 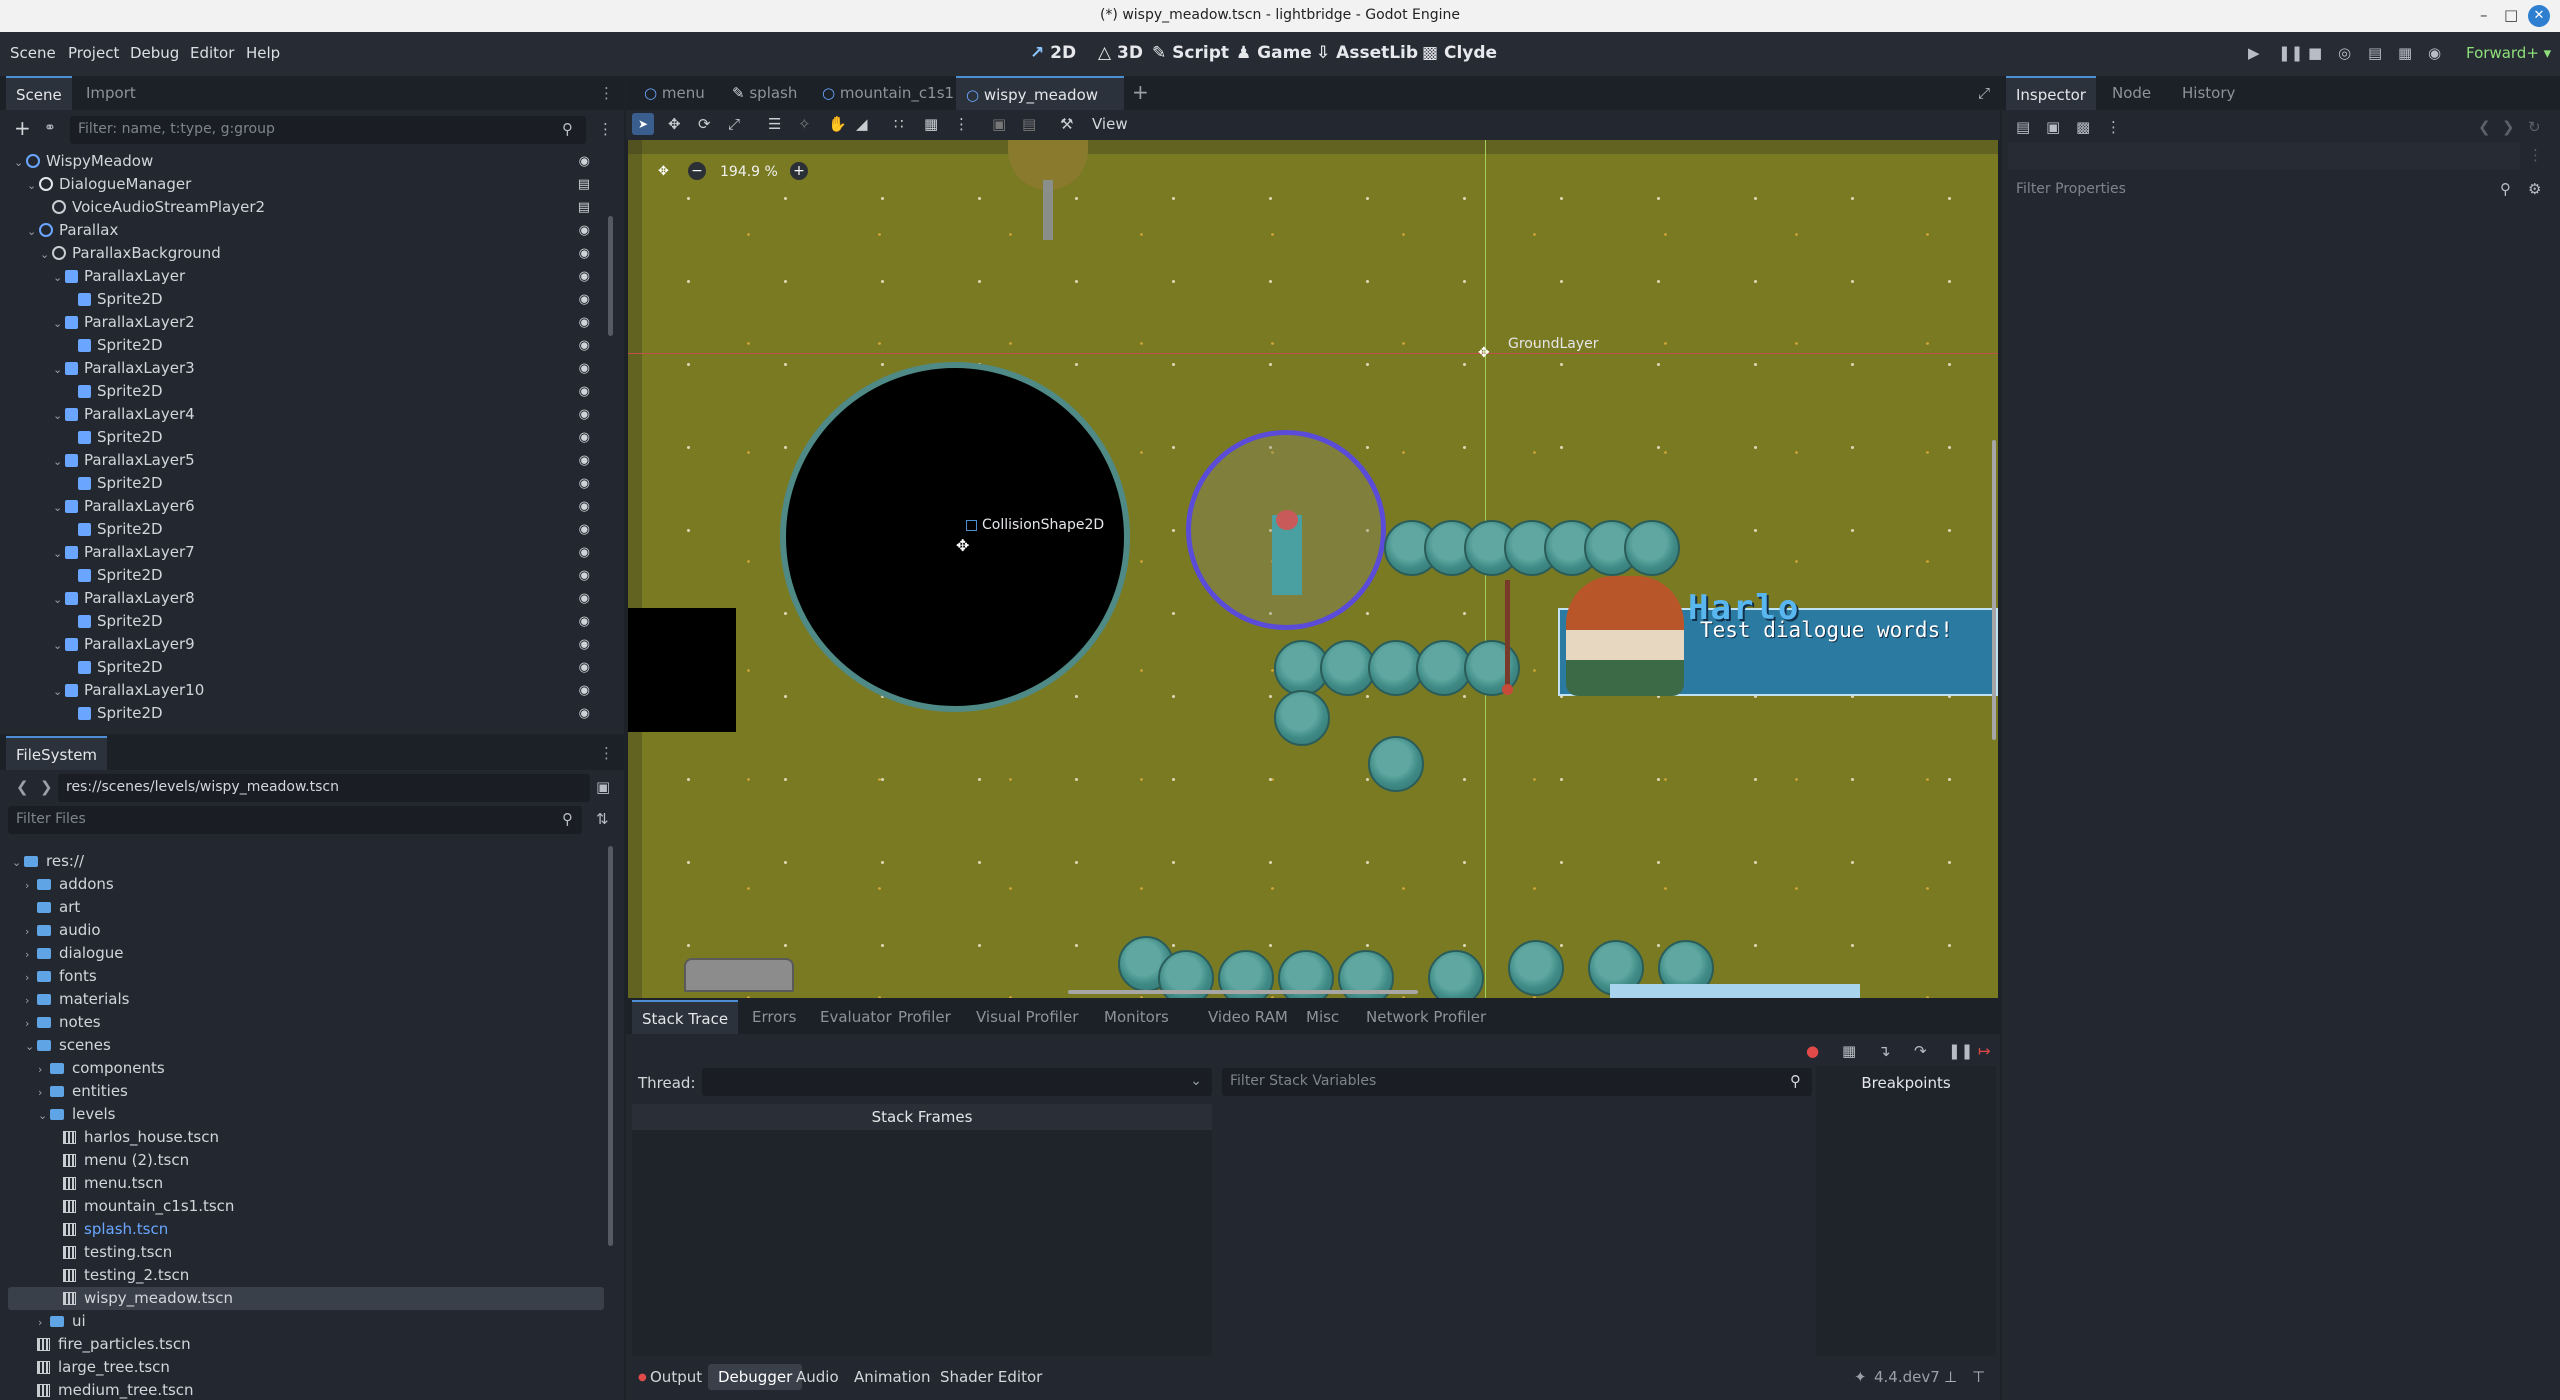 I want to click on scene-tree-node: ⌄ Parallax ◉, so click(x=302, y=230).